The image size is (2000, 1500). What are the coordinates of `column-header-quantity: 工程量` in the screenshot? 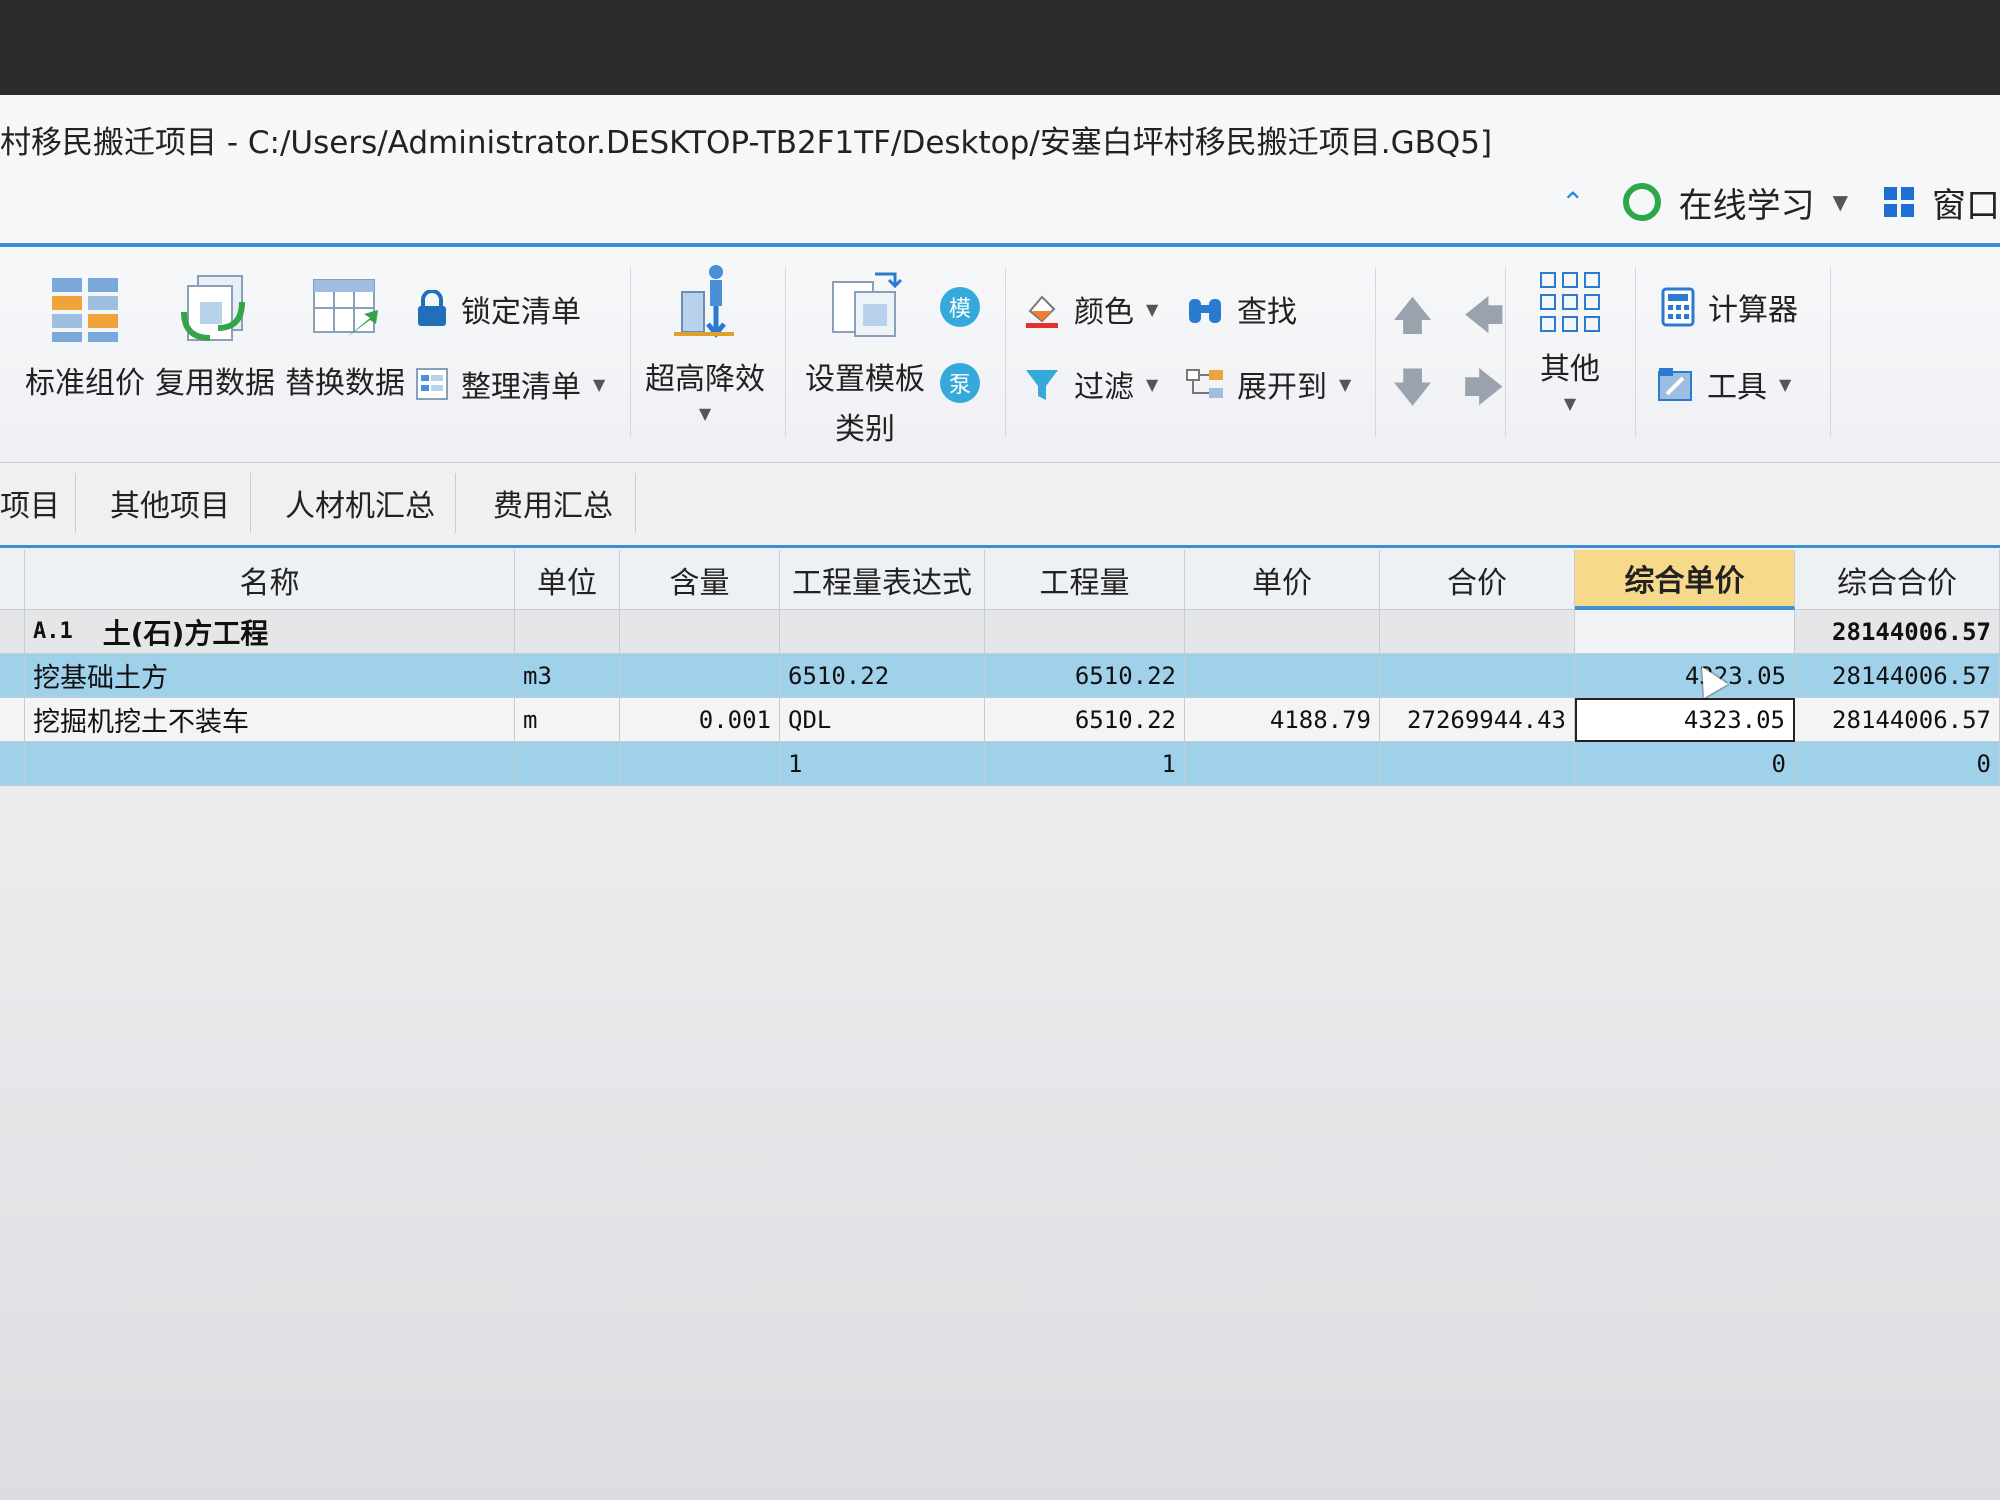 It's located at (1085, 580).